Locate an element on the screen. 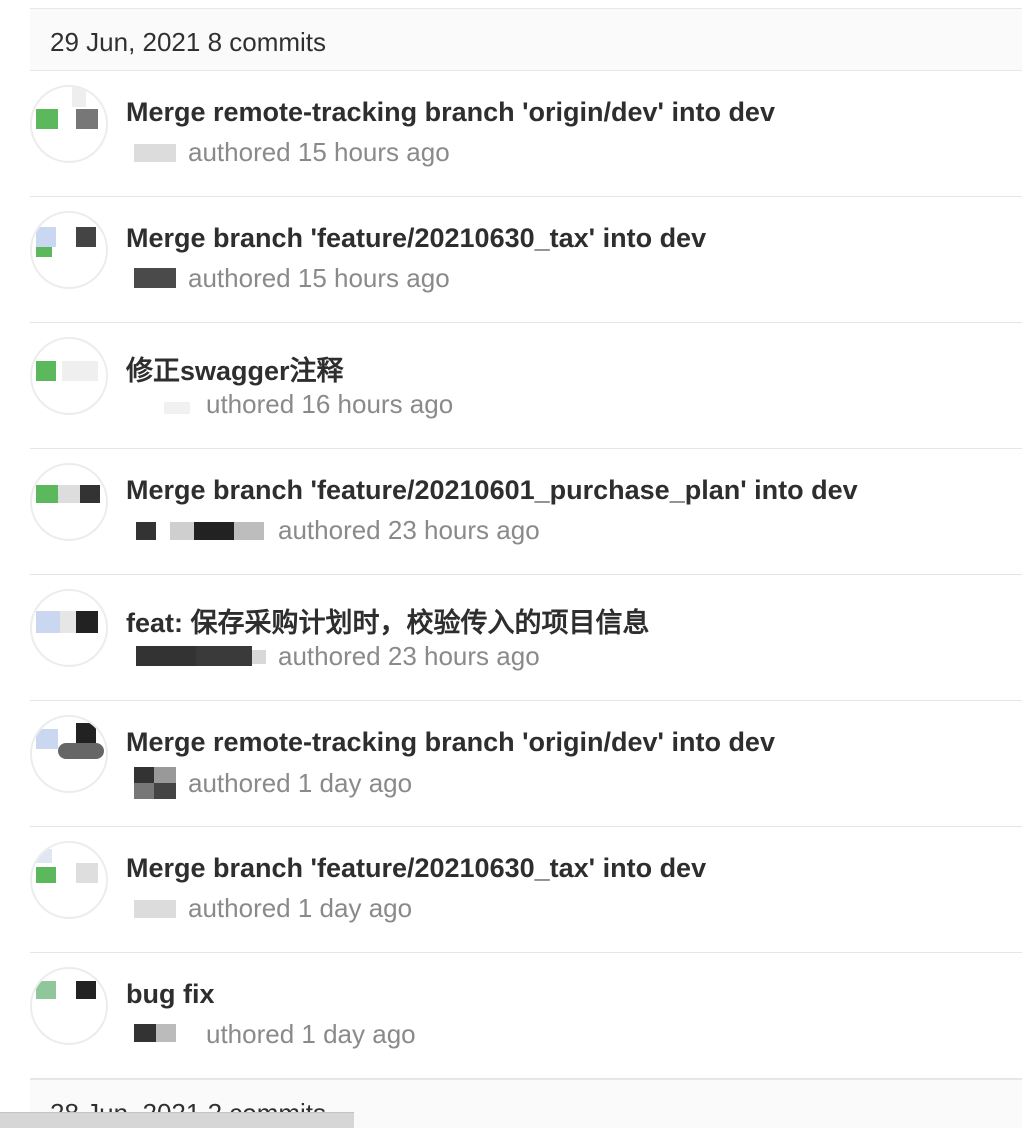 This screenshot has width=1022, height=1128. commit-meta: uthored 1 day ago is located at coordinates (275, 1036).